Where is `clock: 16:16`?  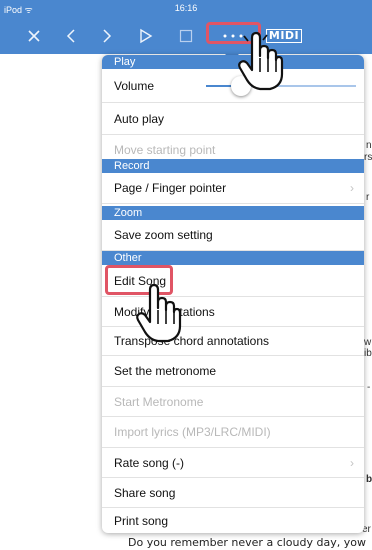
clock: 16:16 is located at coordinates (186, 8).